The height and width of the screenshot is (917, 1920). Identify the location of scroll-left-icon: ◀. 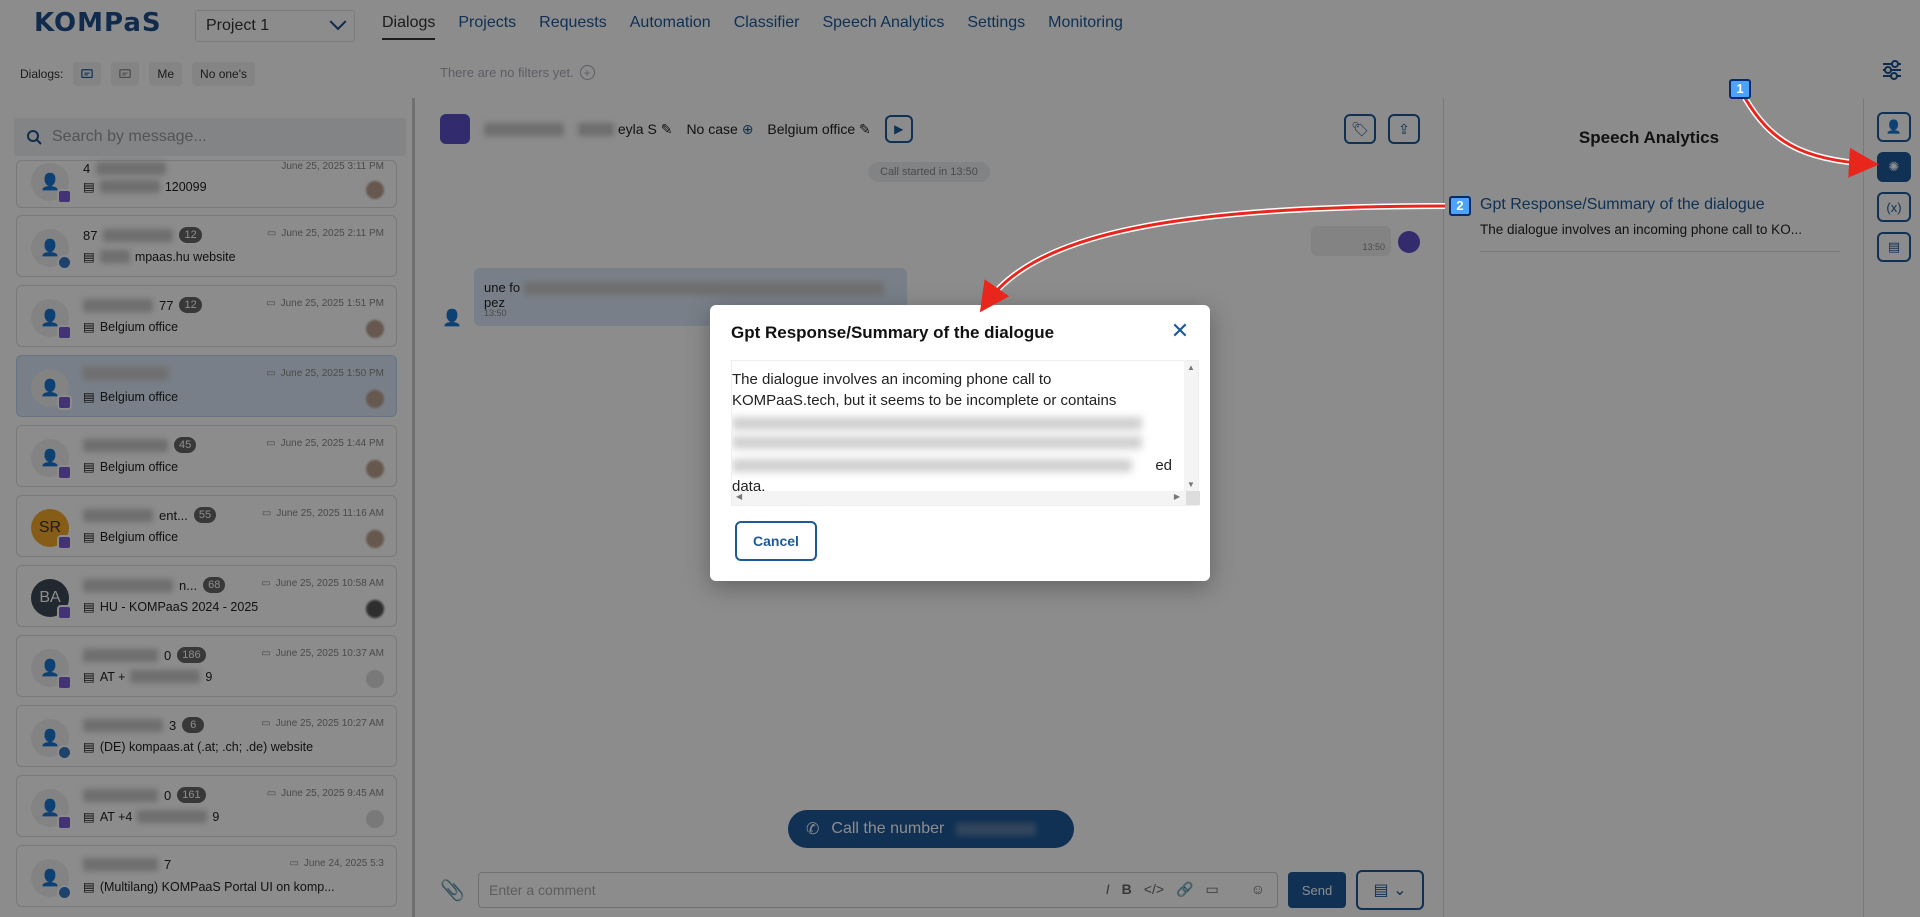
(739, 496).